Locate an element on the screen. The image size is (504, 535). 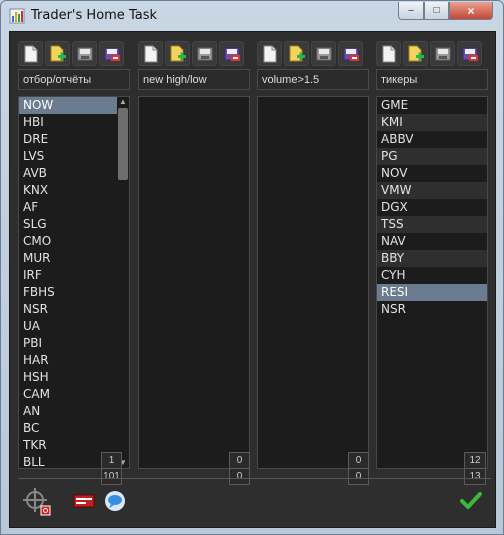
counter-total: 0 is located at coordinates (358, 476).